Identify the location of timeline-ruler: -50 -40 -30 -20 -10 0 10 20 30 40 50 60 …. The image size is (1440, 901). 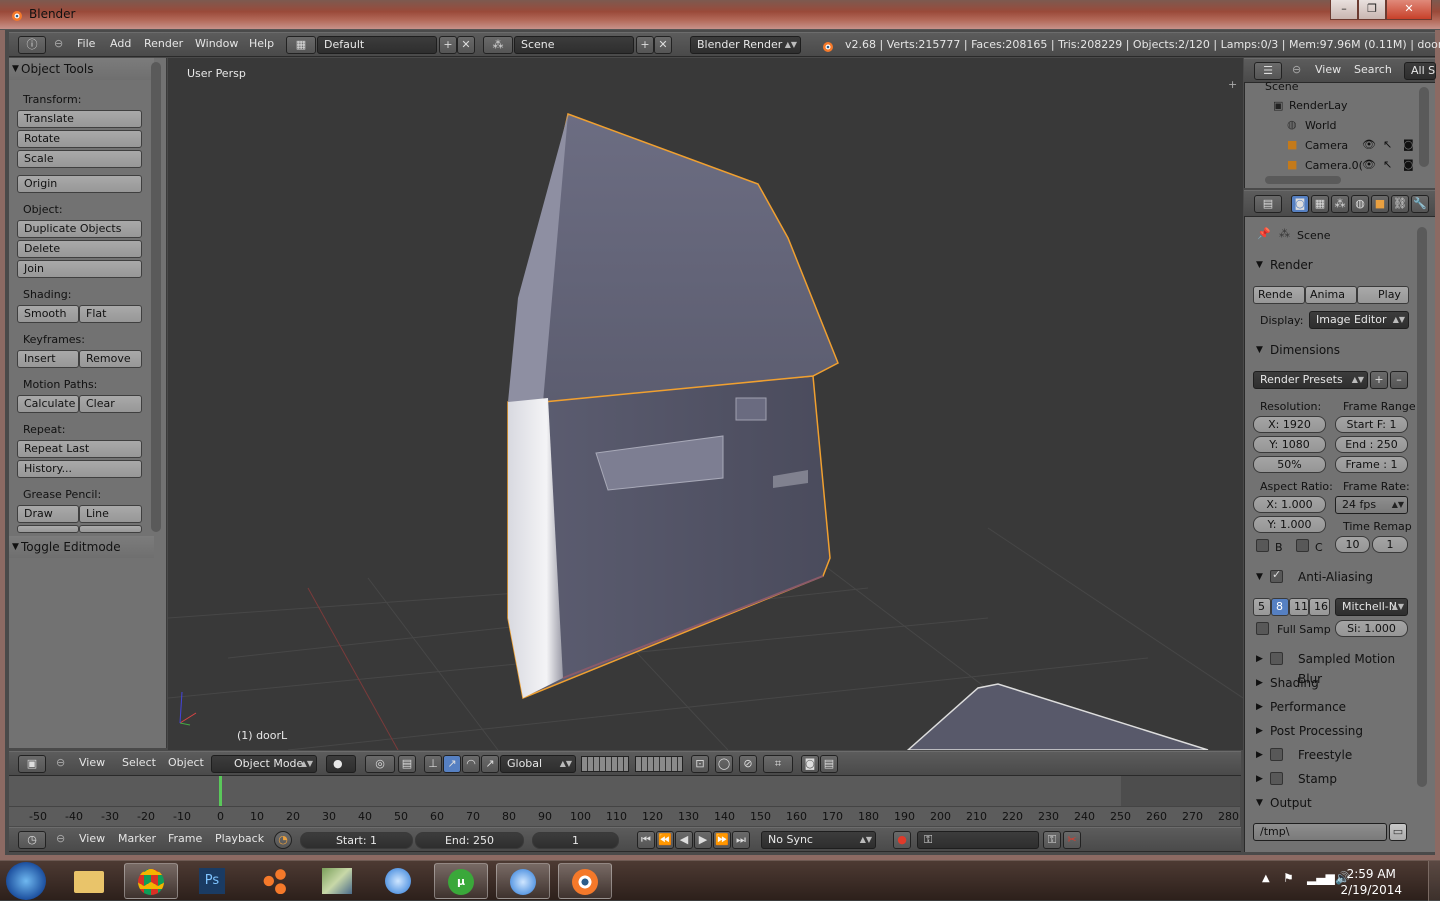
(624, 816).